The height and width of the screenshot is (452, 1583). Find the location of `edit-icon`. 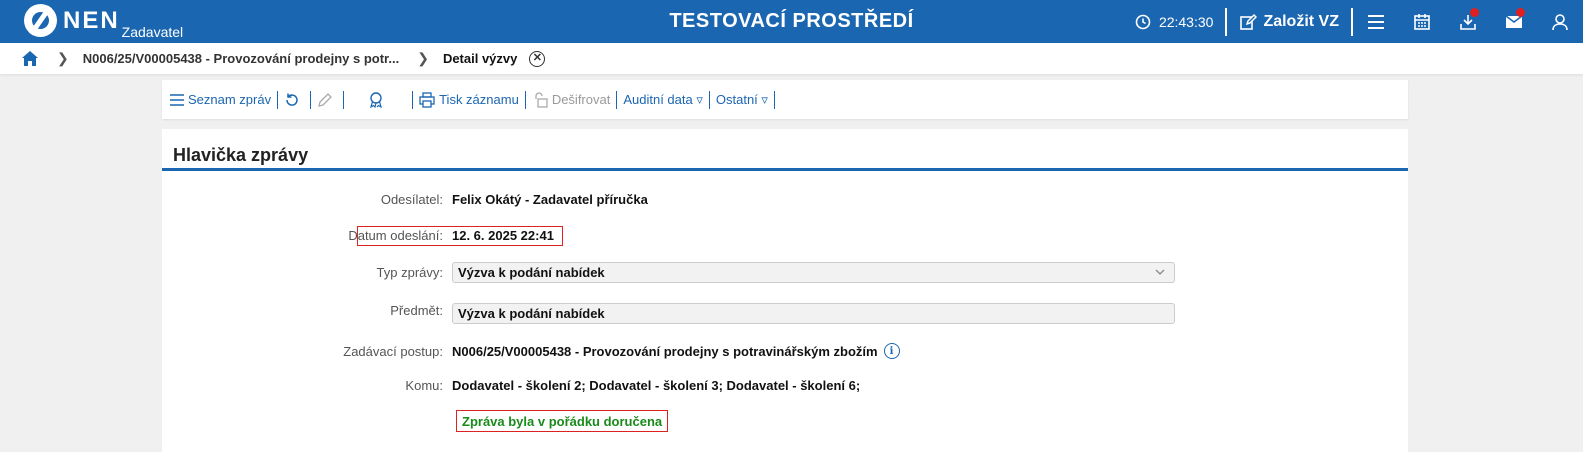

edit-icon is located at coordinates (1249, 21).